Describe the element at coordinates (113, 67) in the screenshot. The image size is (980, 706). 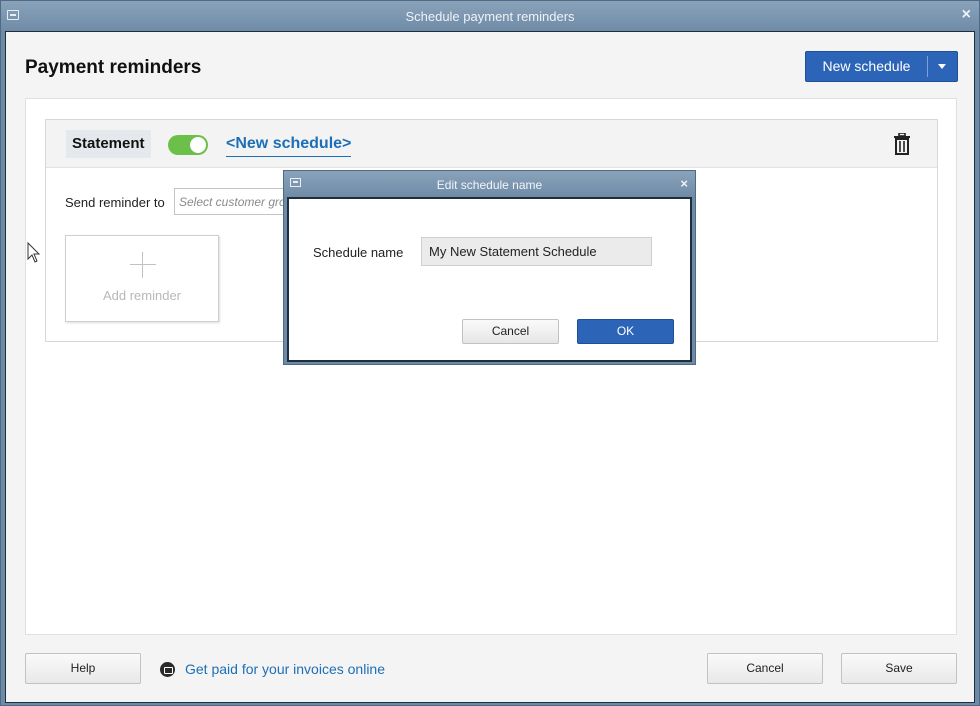
I see `page-title: Payment reminders` at that location.